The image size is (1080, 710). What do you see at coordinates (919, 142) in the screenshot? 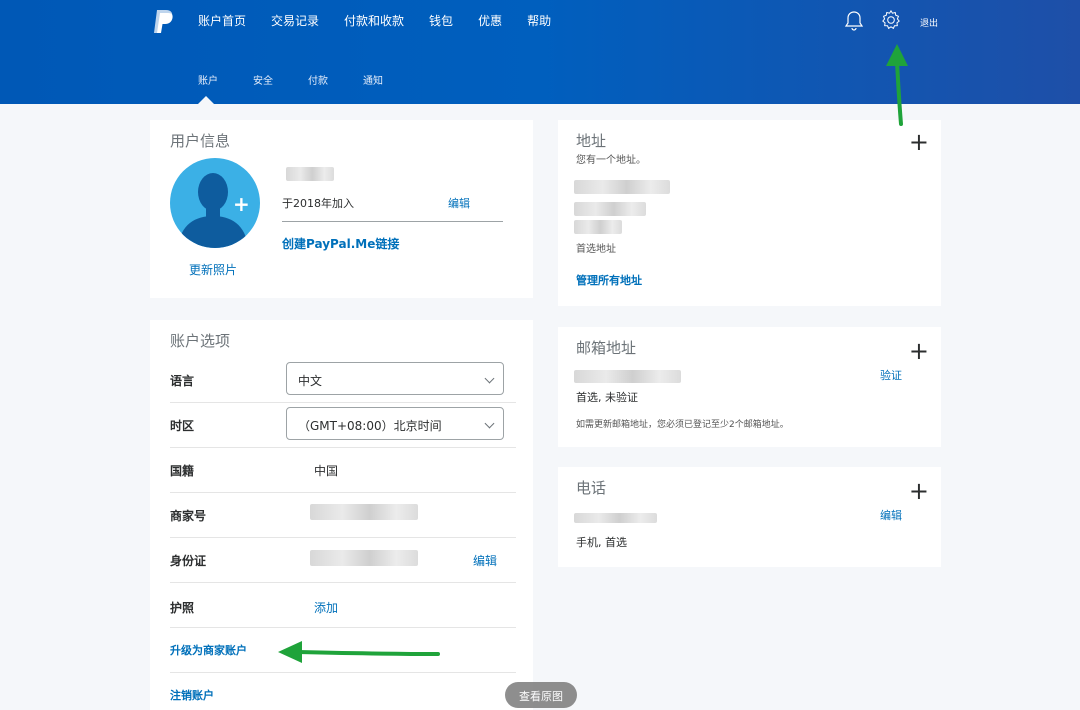
I see `add-address-icon: +` at bounding box center [919, 142].